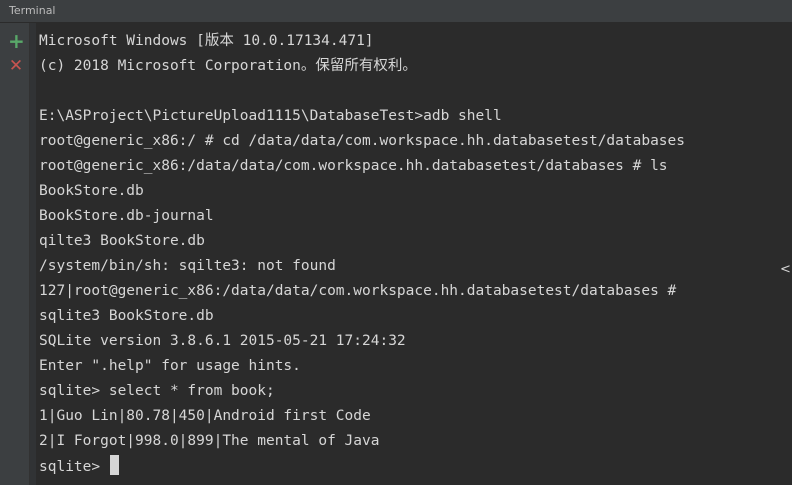 The width and height of the screenshot is (792, 485). What do you see at coordinates (170, 366) in the screenshot?
I see `terminal-line: Enter ".help" for usage hints.` at bounding box center [170, 366].